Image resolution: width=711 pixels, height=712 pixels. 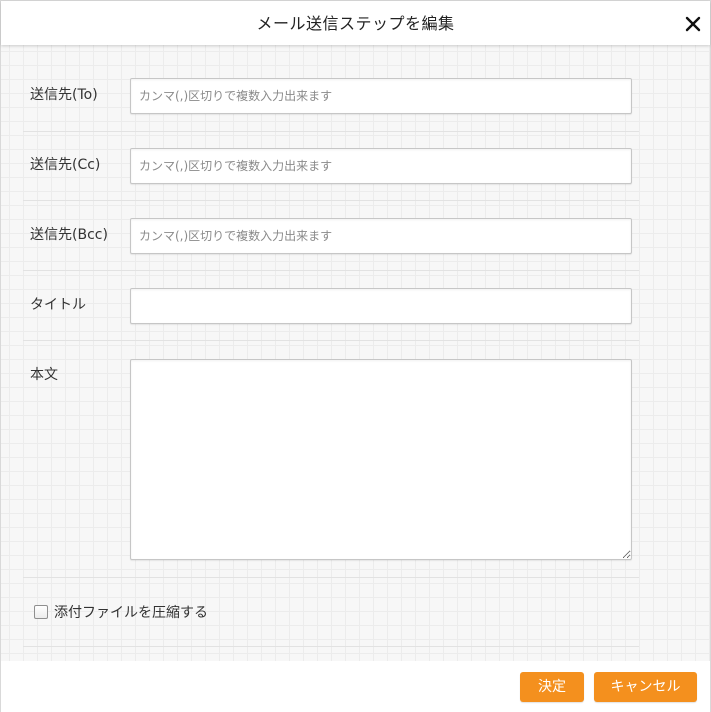 I want to click on close-button, so click(x=693, y=24).